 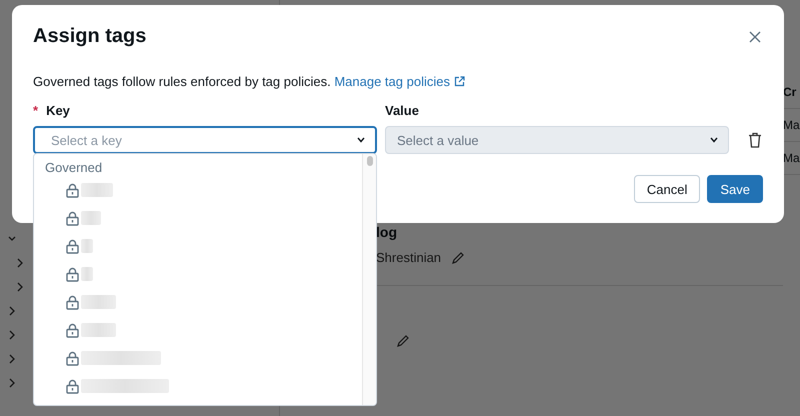 What do you see at coordinates (459, 81) in the screenshot?
I see `external-link-icon` at bounding box center [459, 81].